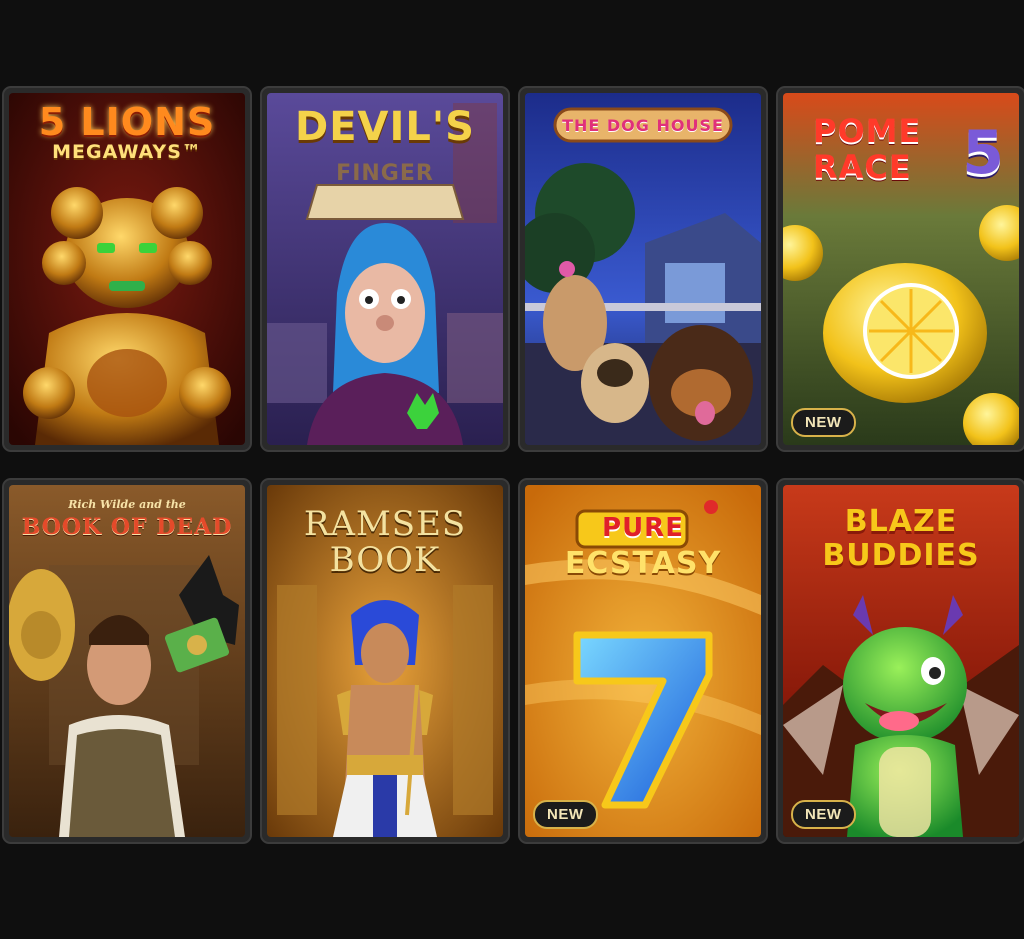  I want to click on game-logo: BLAZE BUDDIES, so click(901, 539).